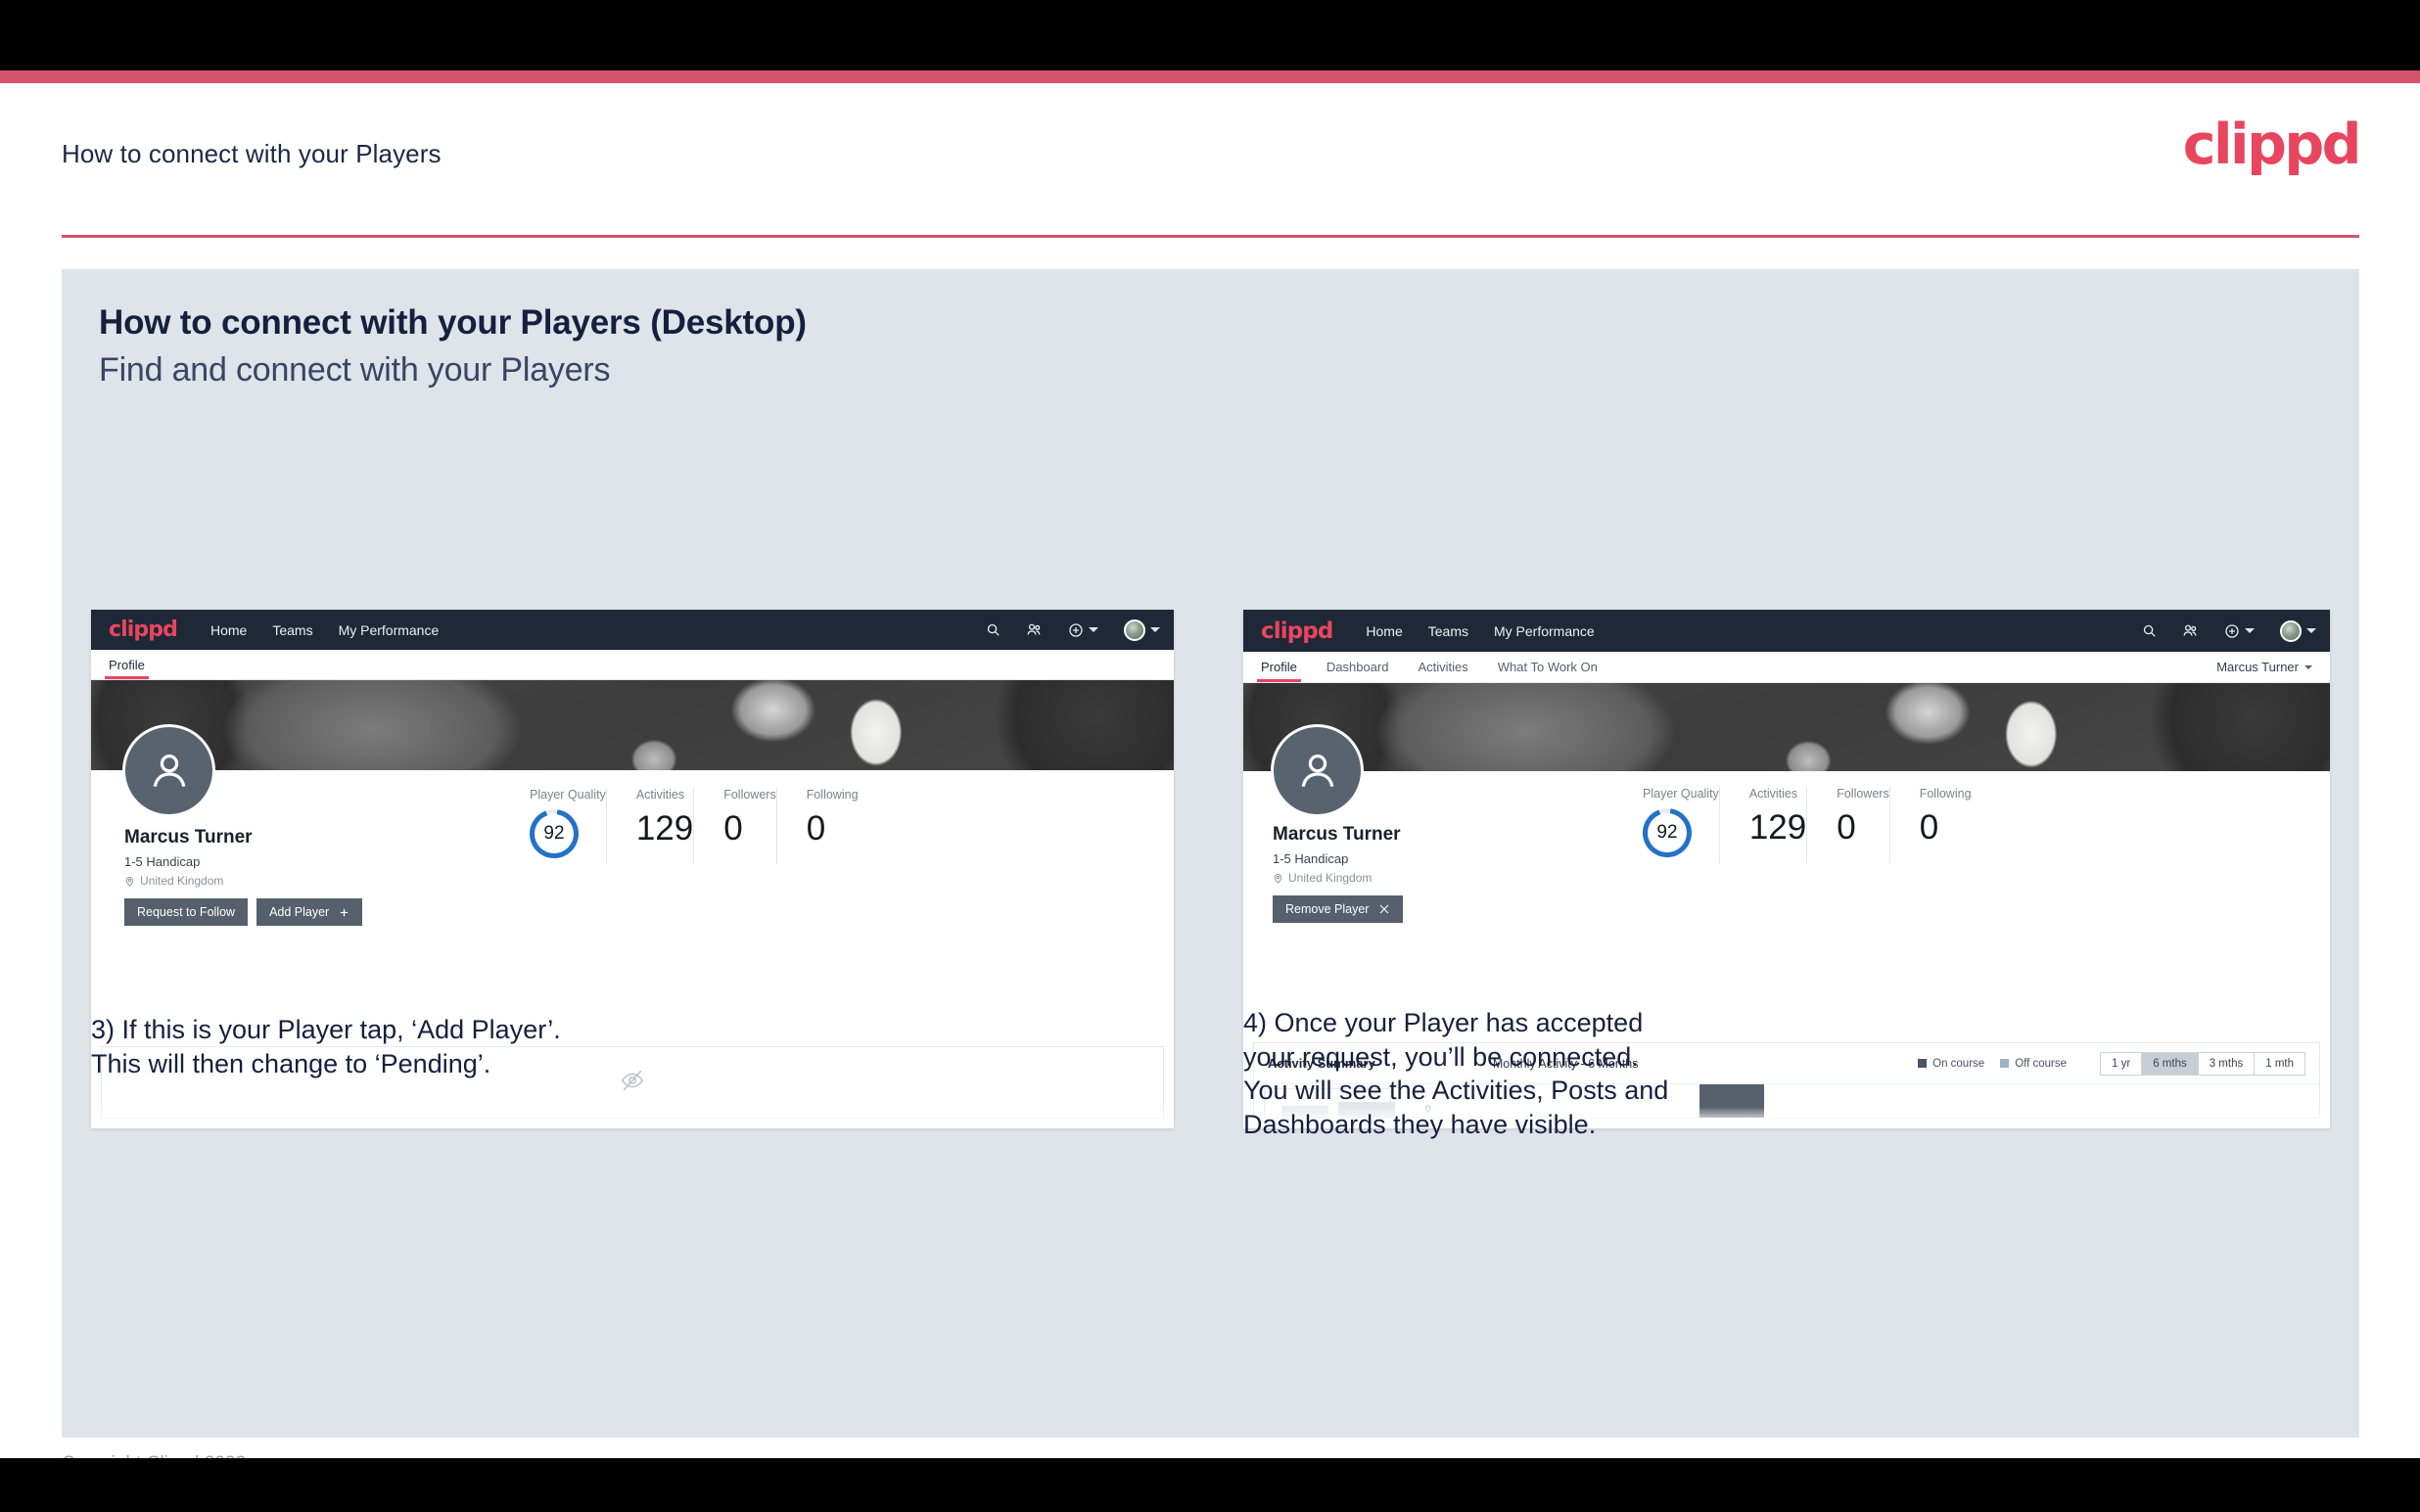  I want to click on add-player-button: Add Player, so click(309, 912).